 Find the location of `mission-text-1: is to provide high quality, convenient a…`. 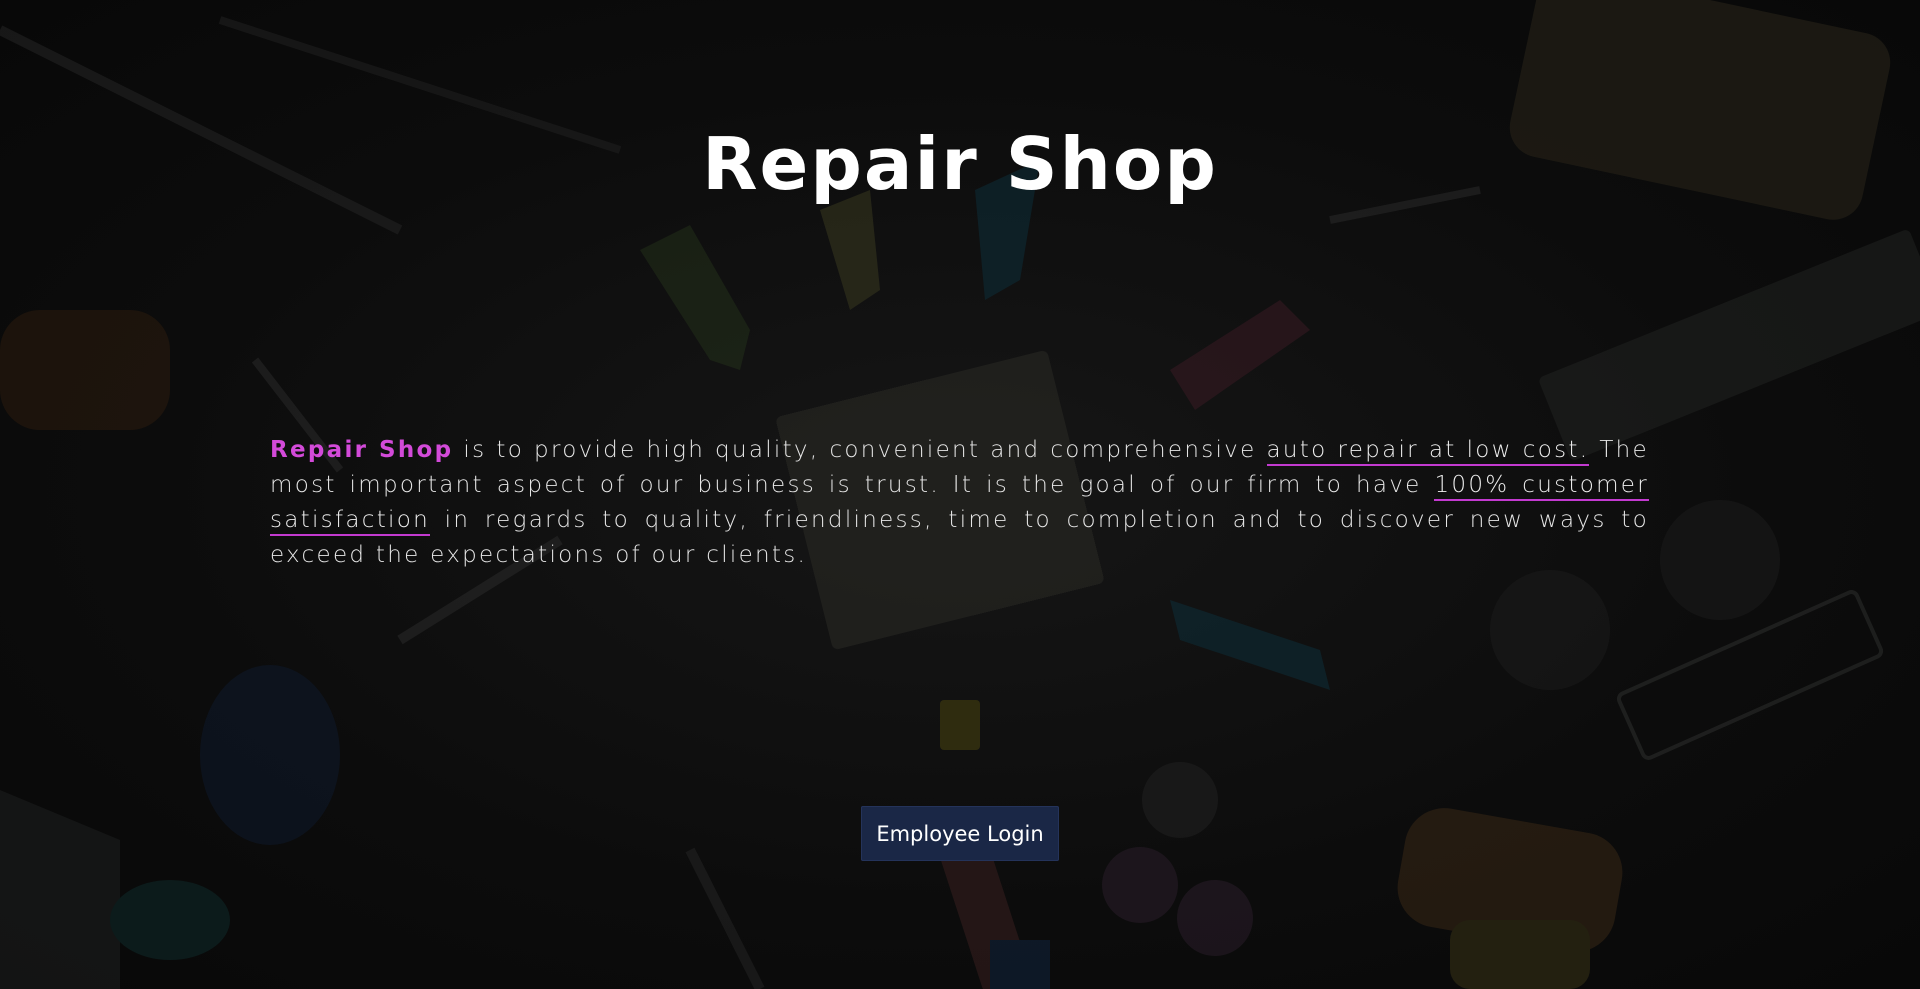

mission-text-1: is to provide high quality, convenient a… is located at coordinates (860, 450).